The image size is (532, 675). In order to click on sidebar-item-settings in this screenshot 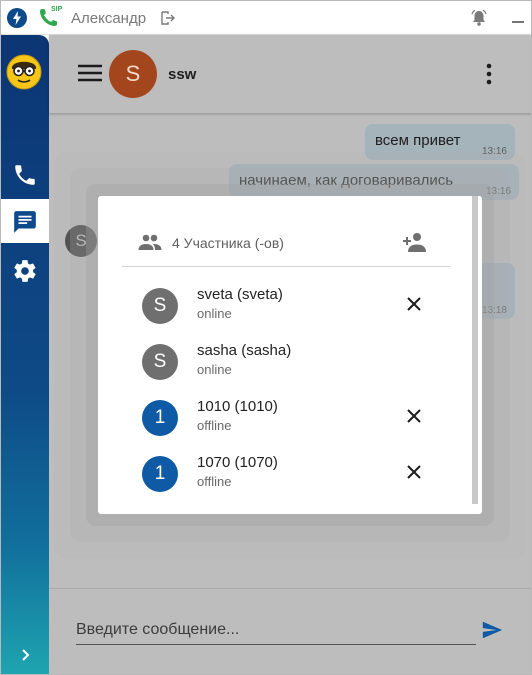, I will do `click(25, 270)`.